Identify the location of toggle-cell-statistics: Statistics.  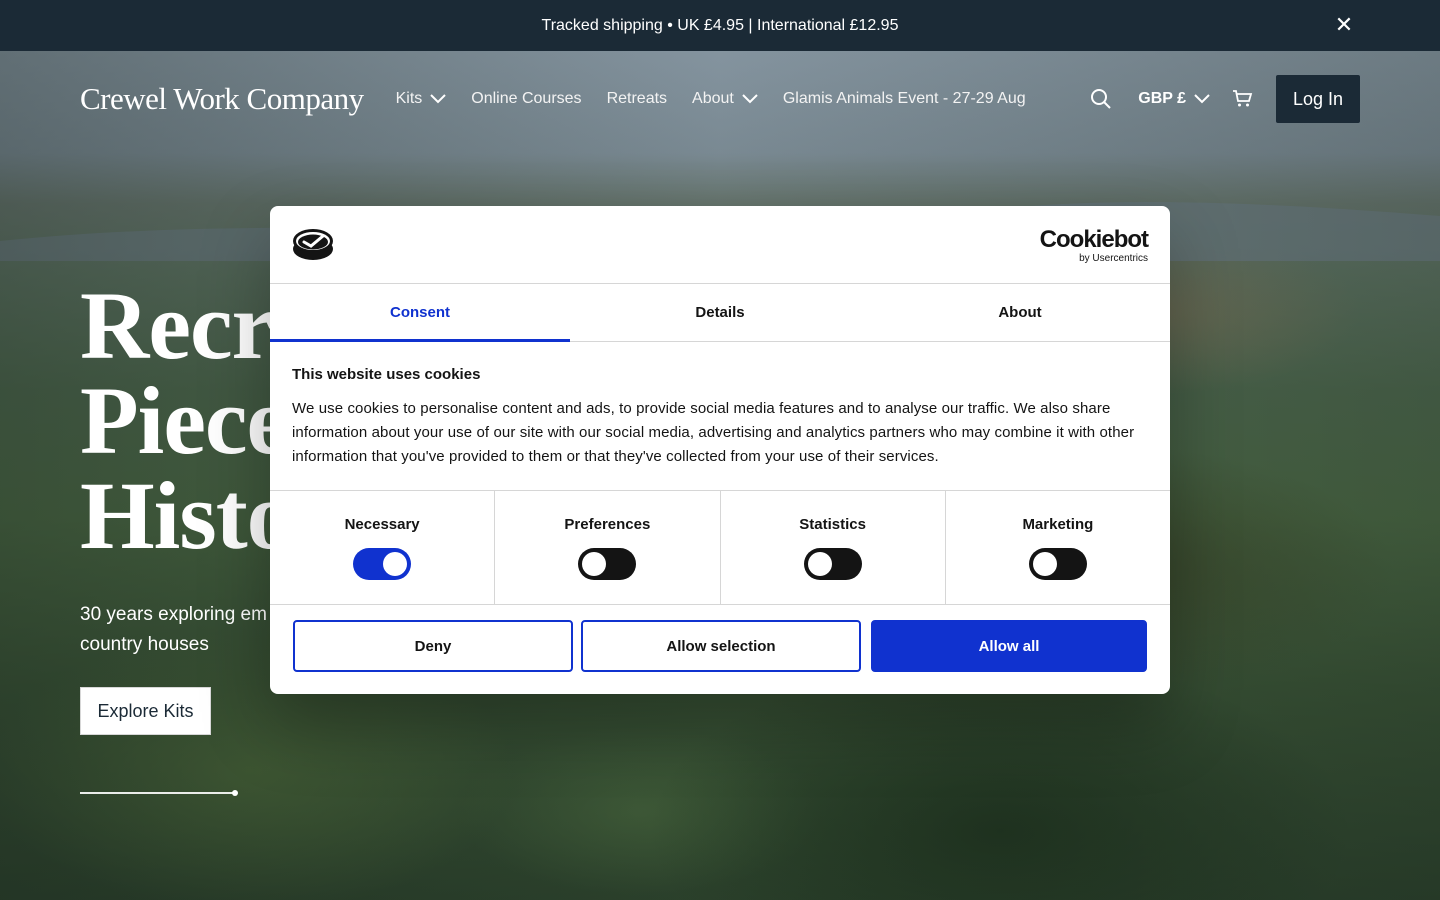
(833, 547).